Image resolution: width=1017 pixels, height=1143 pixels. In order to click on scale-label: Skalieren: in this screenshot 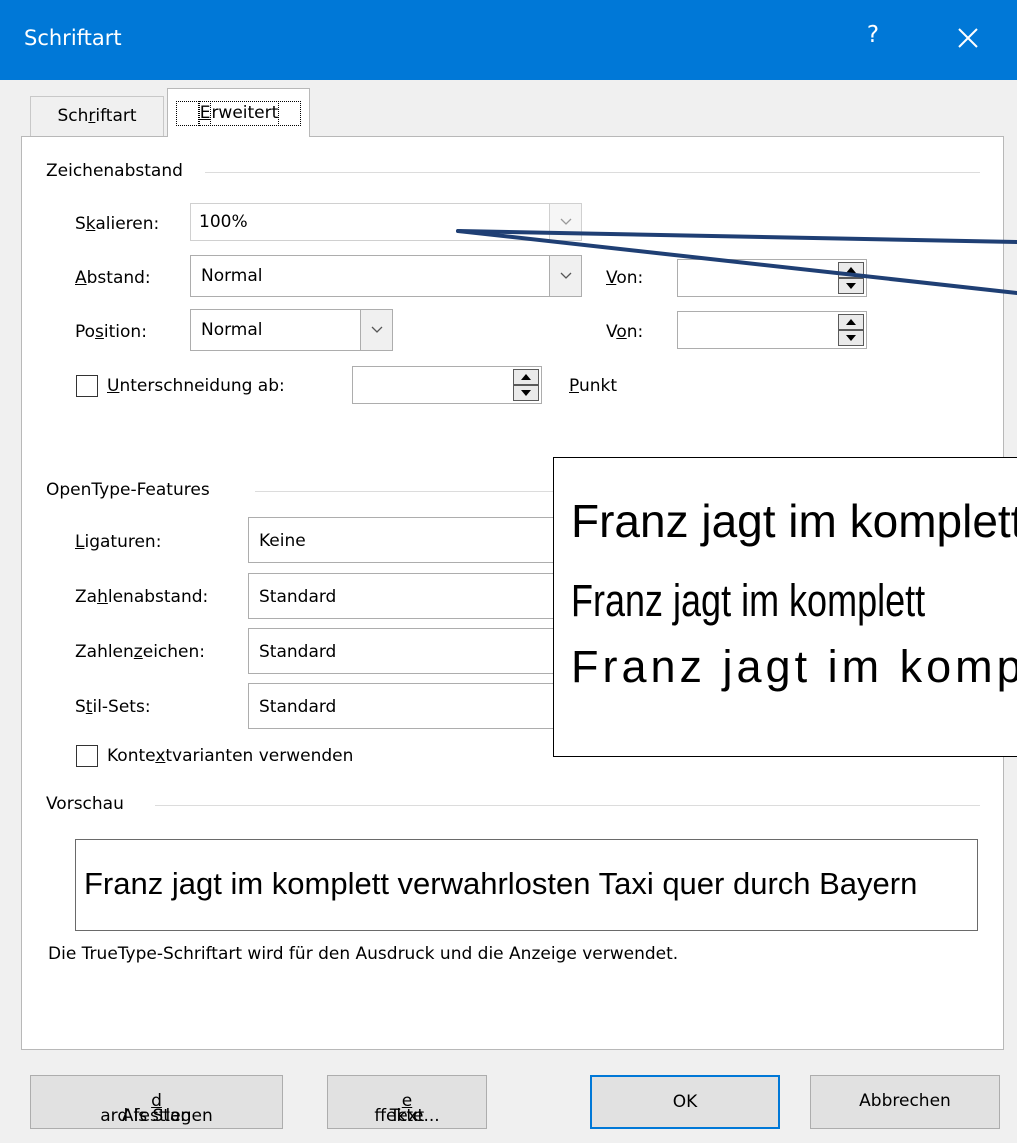, I will do `click(117, 224)`.